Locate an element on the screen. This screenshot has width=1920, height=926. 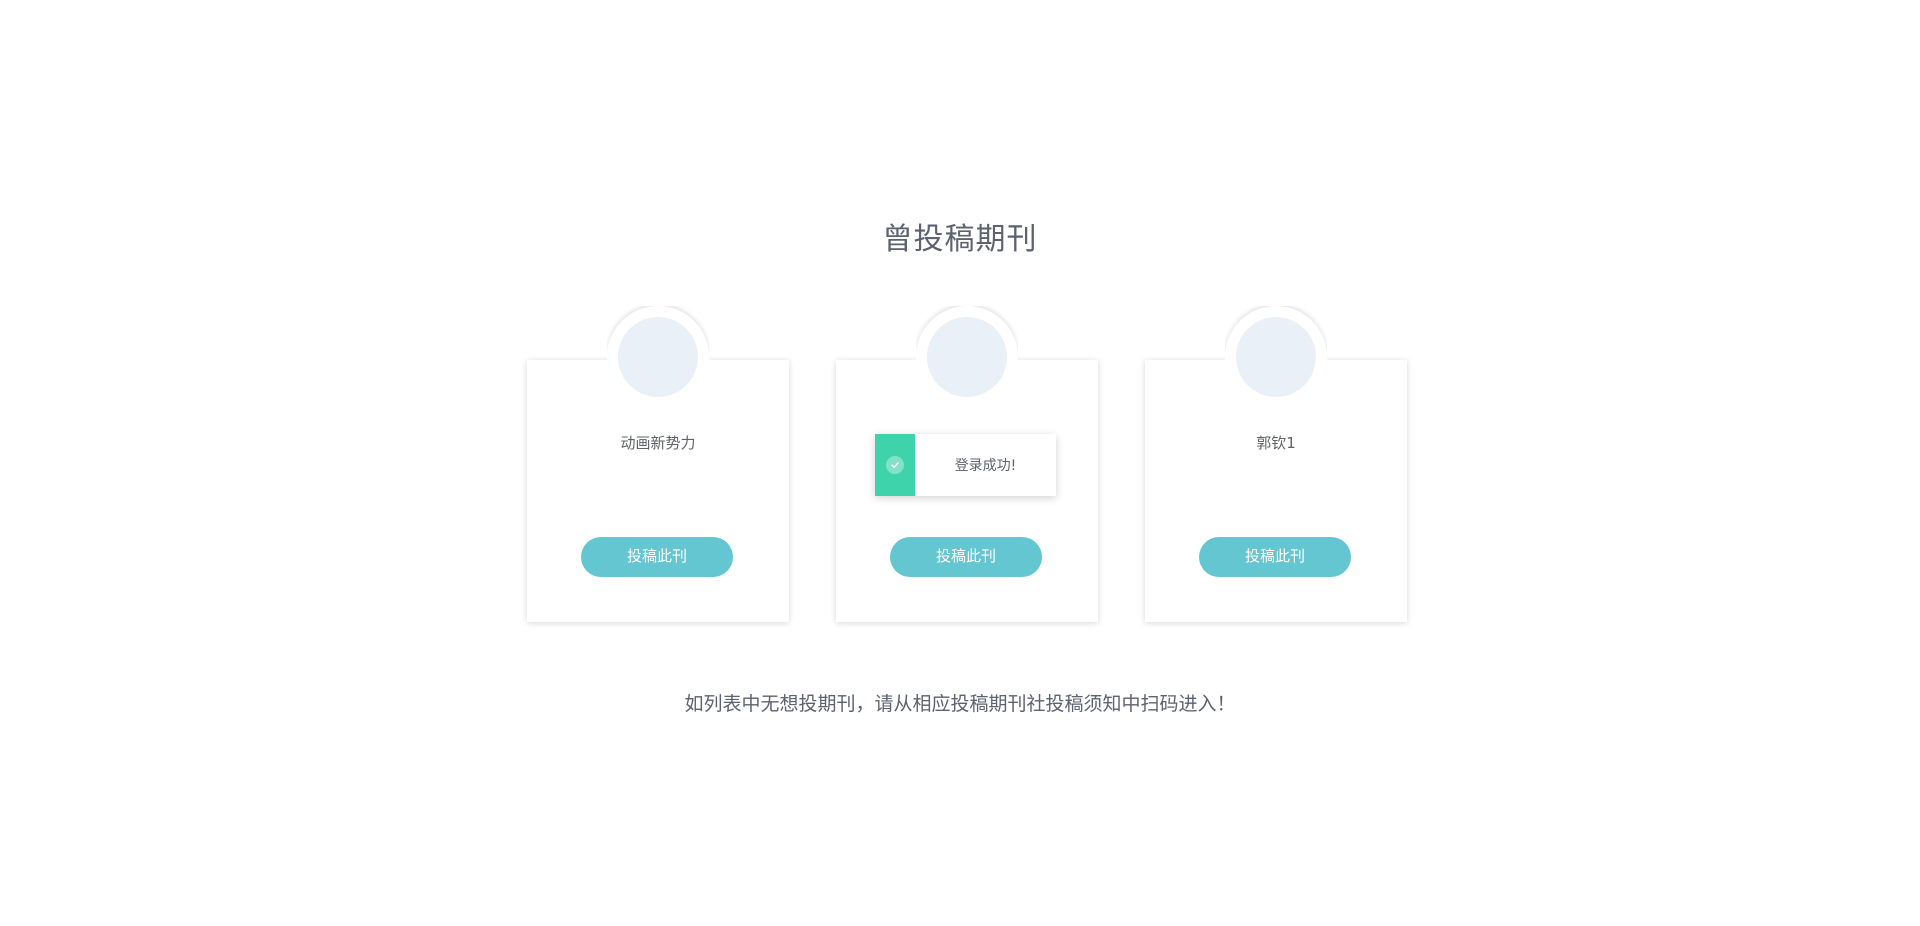
page-title: 曾投稿期刊 is located at coordinates (960, 239).